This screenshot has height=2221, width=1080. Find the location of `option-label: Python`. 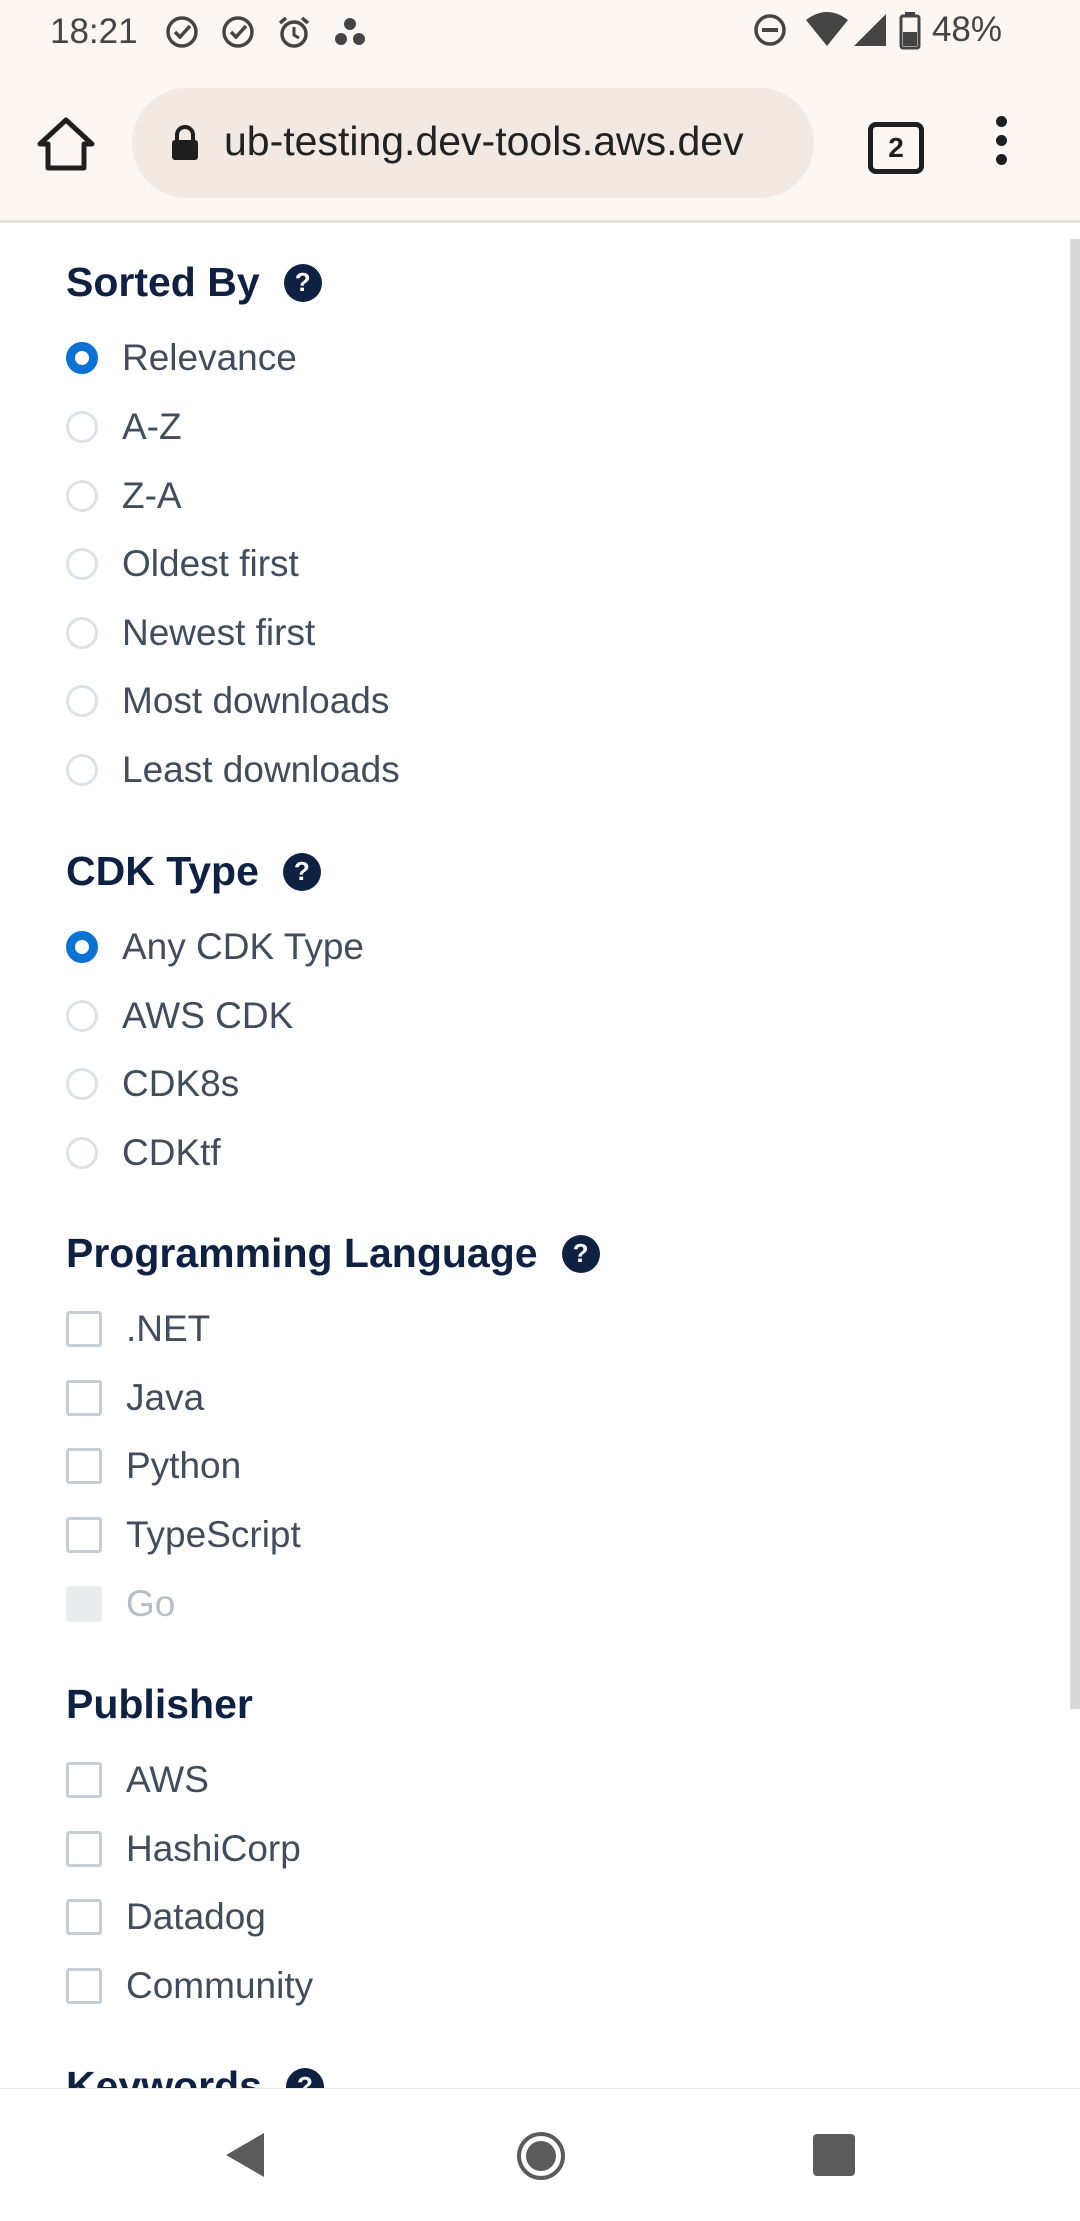

option-label: Python is located at coordinates (184, 1465).